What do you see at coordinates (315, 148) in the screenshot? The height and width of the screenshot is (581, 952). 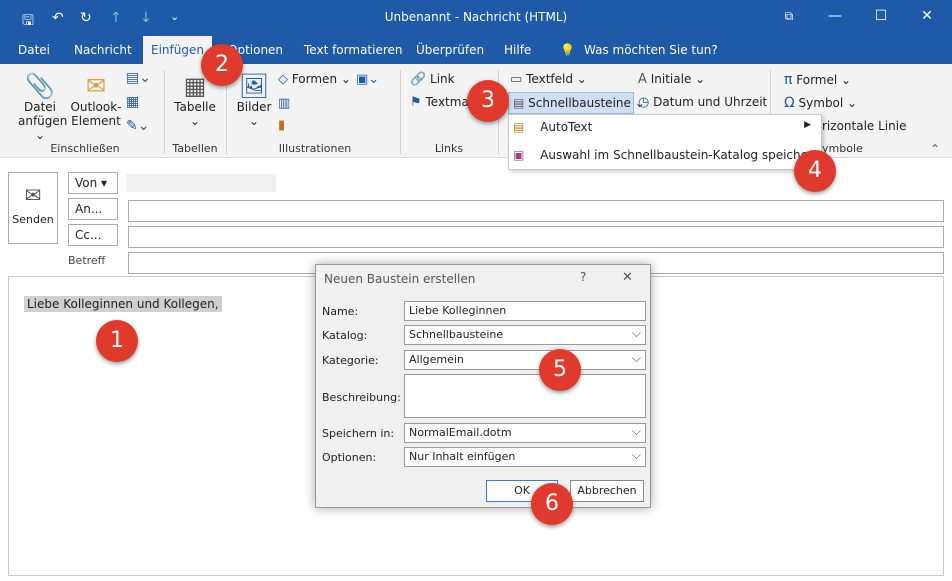 I see `group-illustrationen: Illustrationen` at bounding box center [315, 148].